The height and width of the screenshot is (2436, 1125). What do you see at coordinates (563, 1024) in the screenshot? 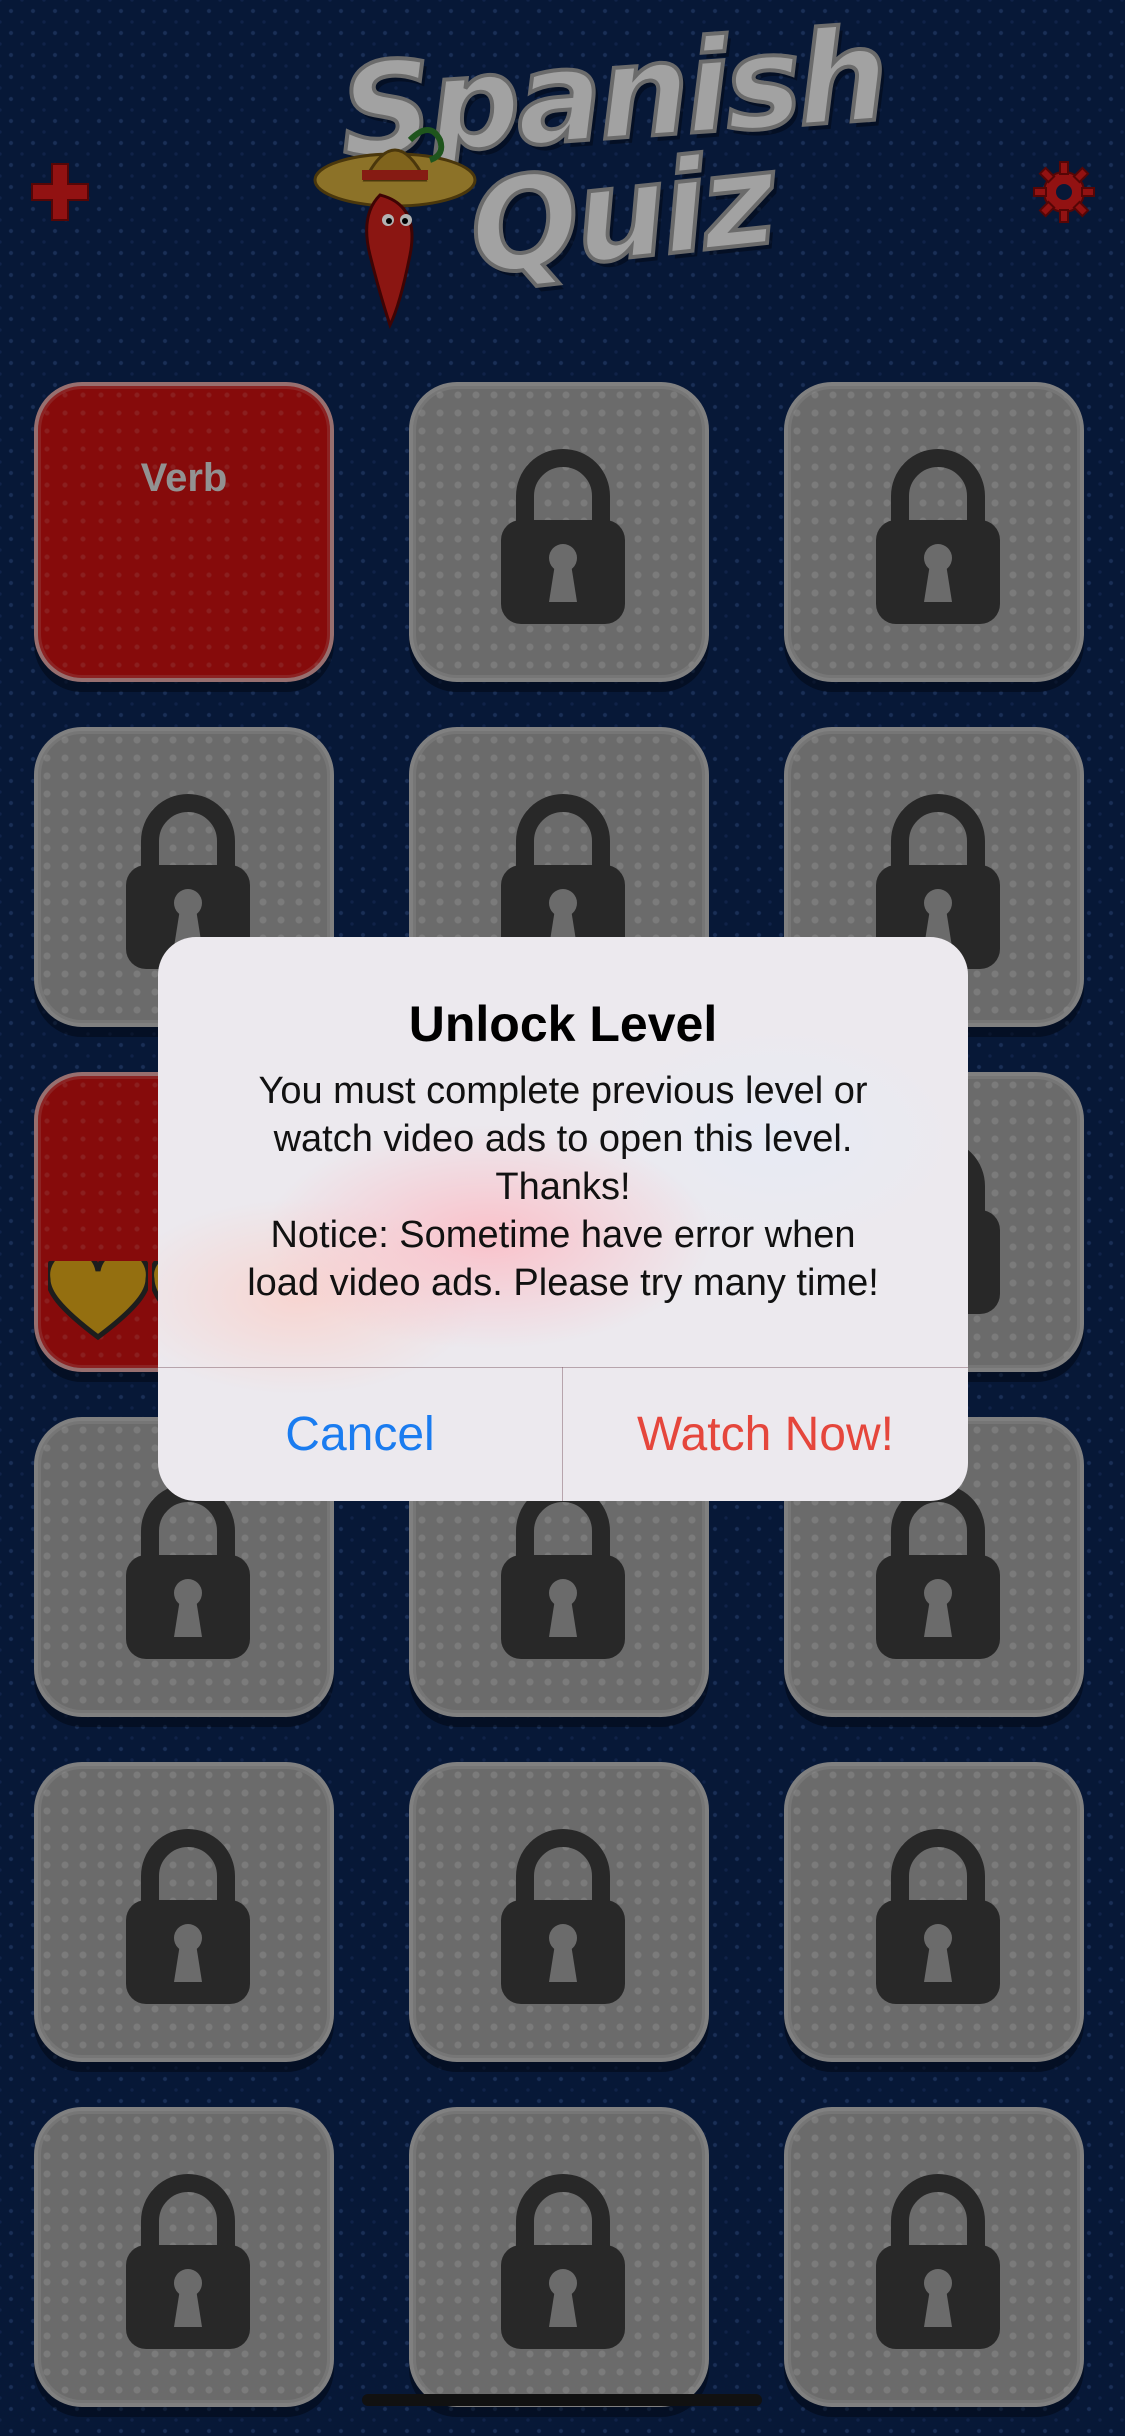
I see `alert-title: Unlock Level` at bounding box center [563, 1024].